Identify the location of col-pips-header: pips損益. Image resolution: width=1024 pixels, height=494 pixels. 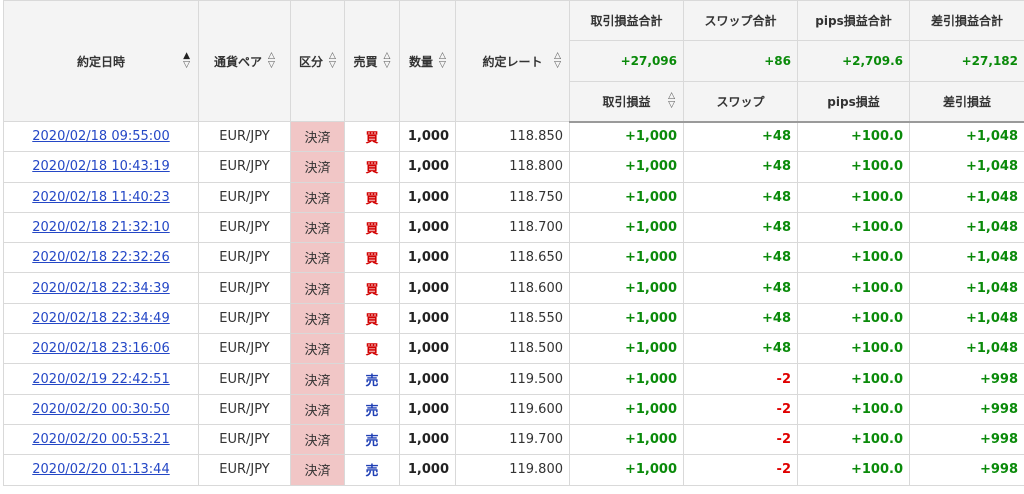
(853, 102).